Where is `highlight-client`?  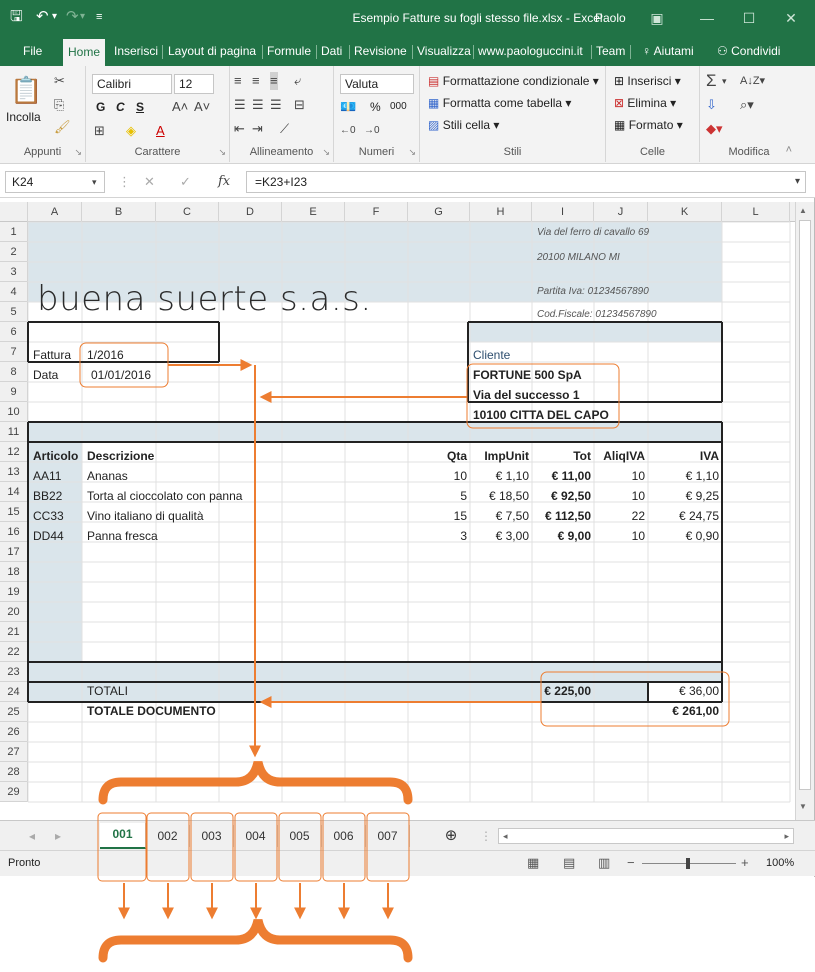 highlight-client is located at coordinates (543, 396).